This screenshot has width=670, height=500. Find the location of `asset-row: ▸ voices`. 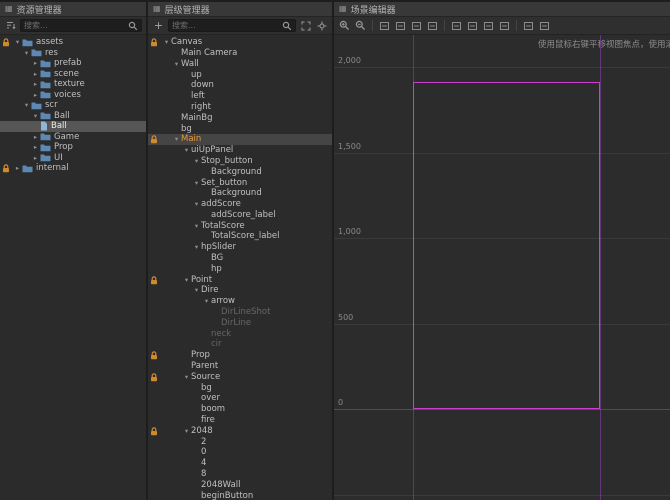

asset-row: ▸ voices is located at coordinates (73, 95).